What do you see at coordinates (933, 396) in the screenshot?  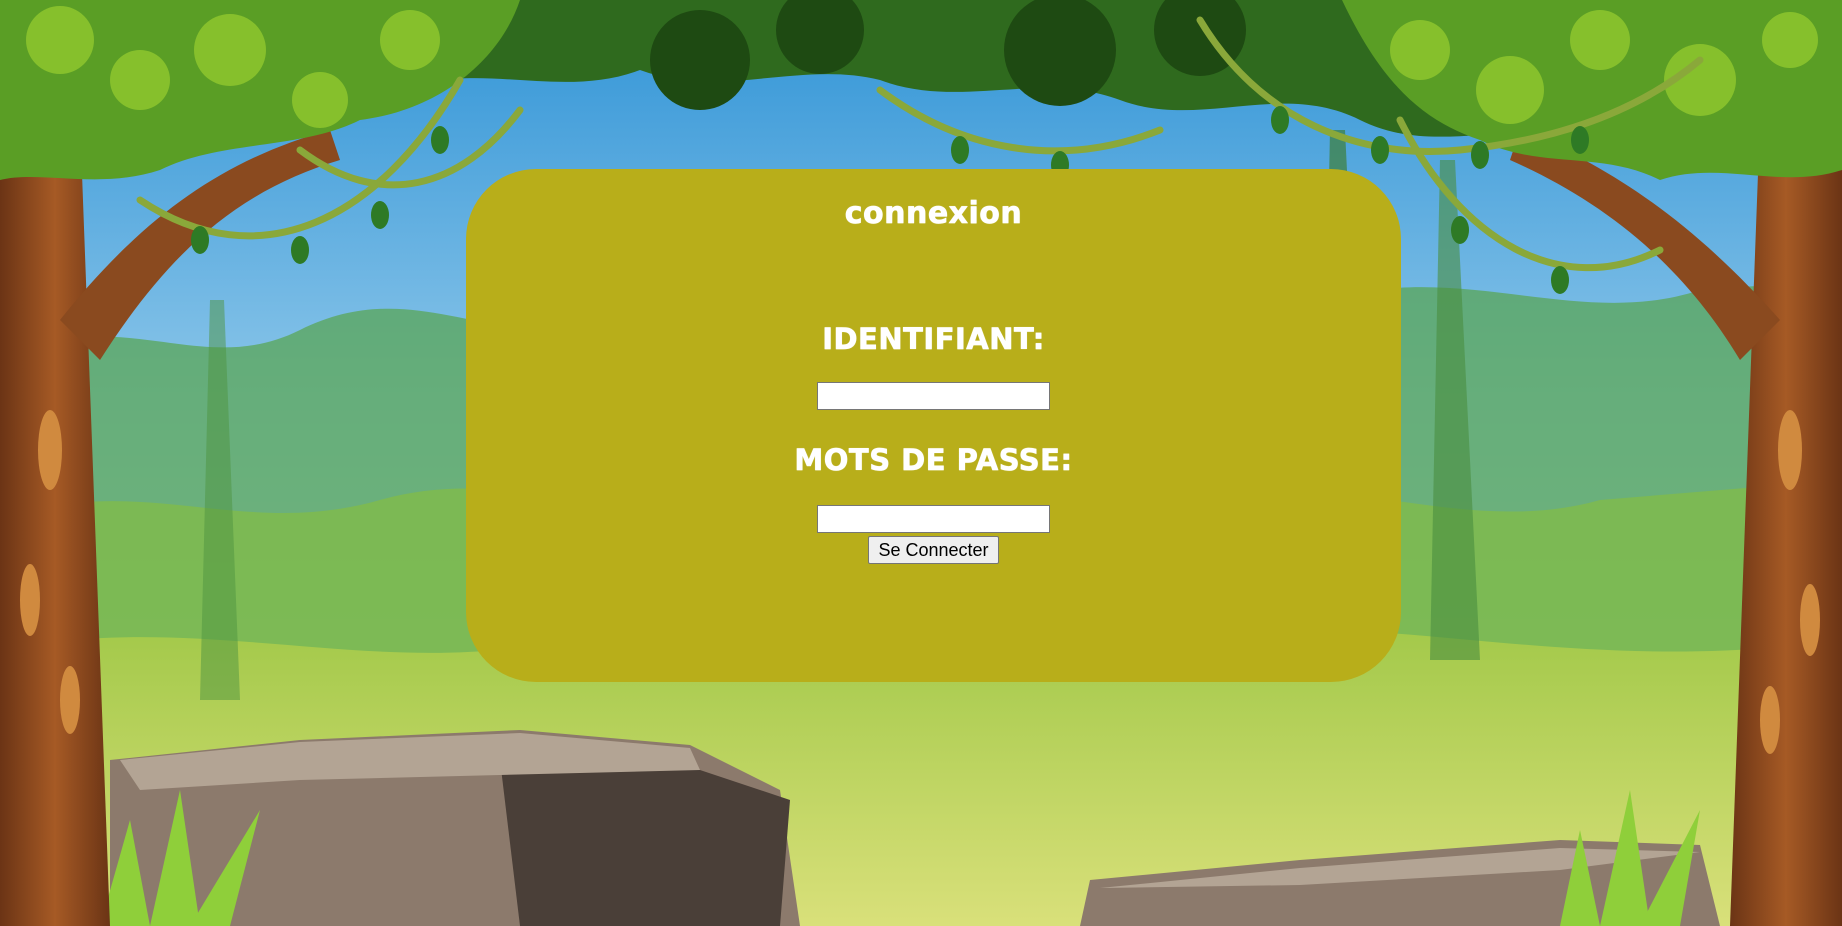 I see `username-input` at bounding box center [933, 396].